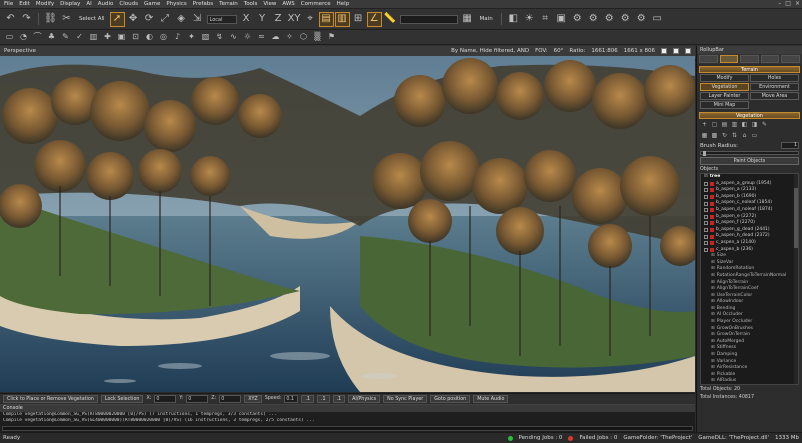  Describe the element at coordinates (26, 19) in the screenshot. I see `redo-icon: ↷` at that location.